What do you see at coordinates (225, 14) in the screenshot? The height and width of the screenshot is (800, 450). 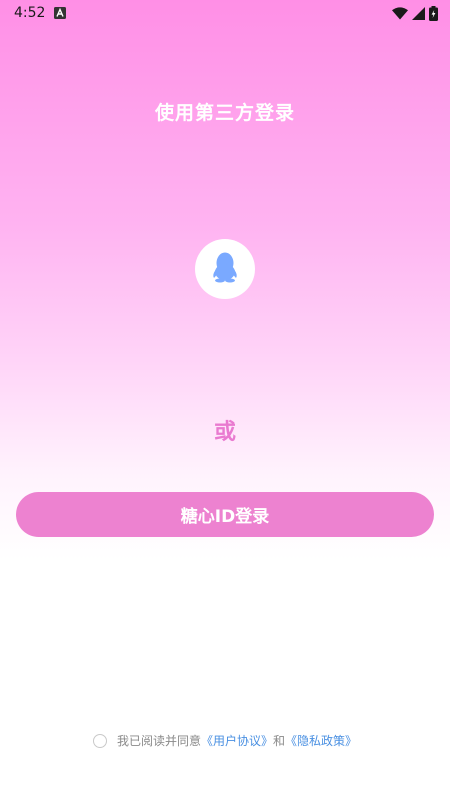 I see `status-bar: 4:52` at bounding box center [225, 14].